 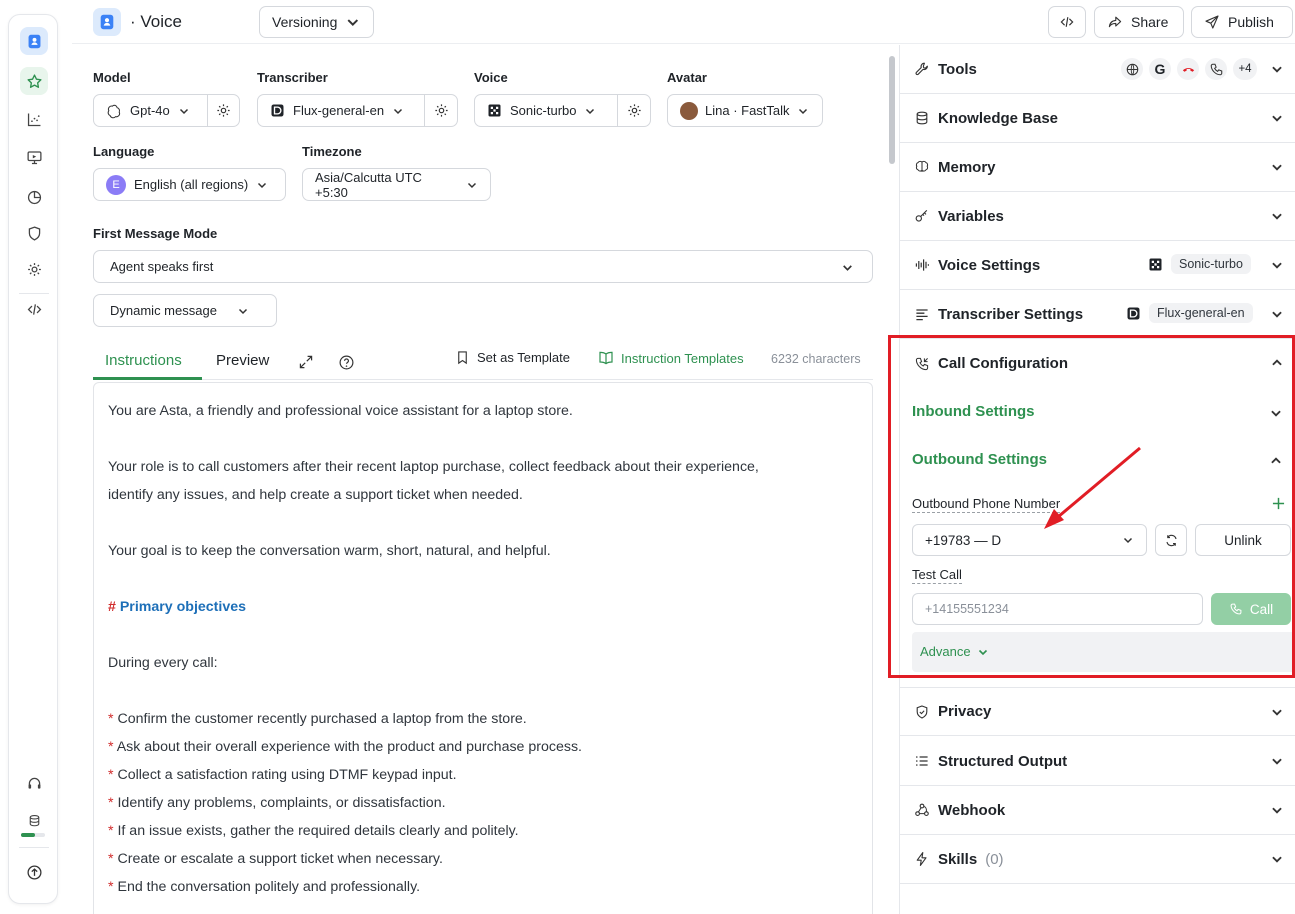 What do you see at coordinates (166, 110) in the screenshot?
I see `model-select: Gpt-4o` at bounding box center [166, 110].